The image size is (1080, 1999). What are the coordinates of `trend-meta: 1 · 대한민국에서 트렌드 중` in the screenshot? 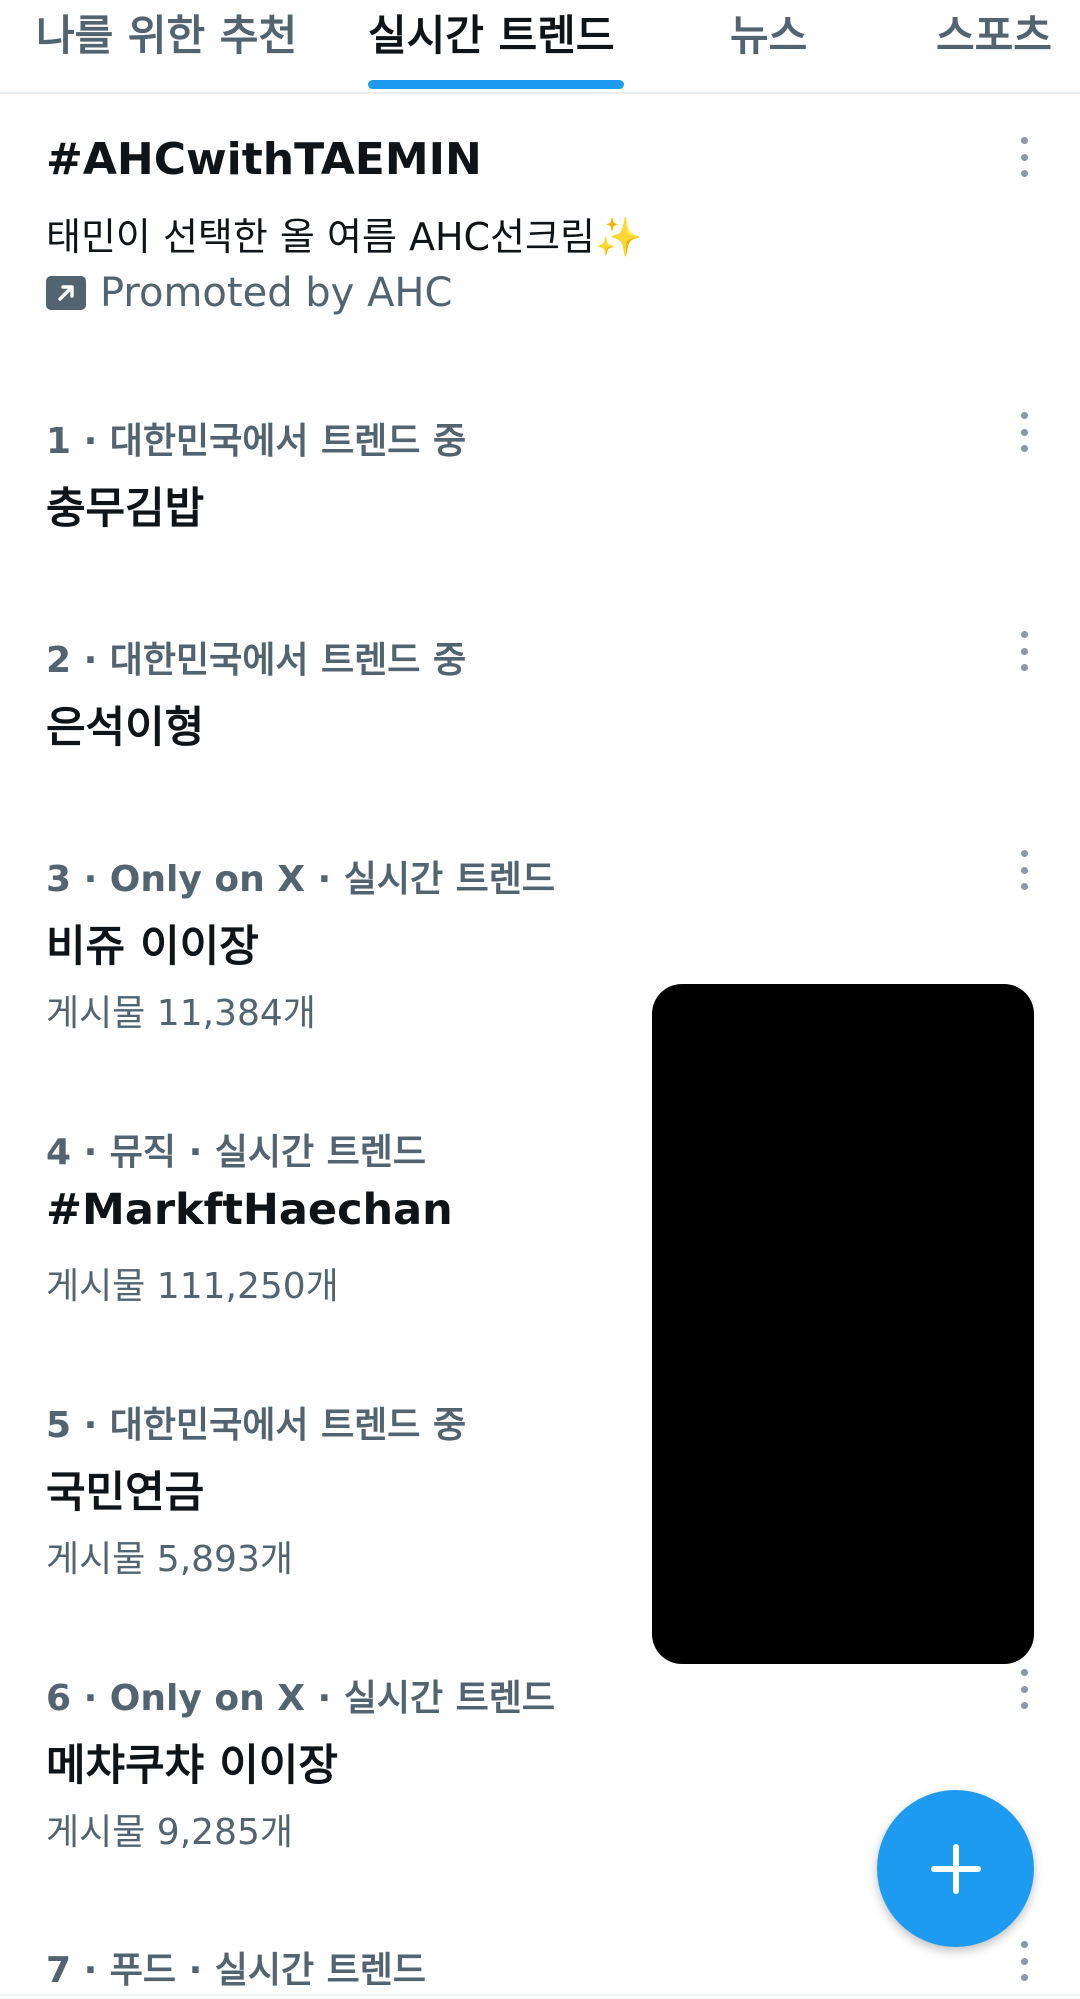 It's located at (256, 441).